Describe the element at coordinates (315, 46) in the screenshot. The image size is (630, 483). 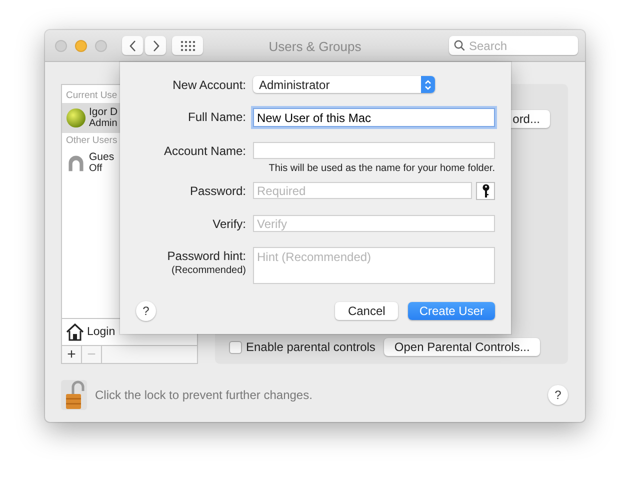
I see `window-title: Users & Groups` at that location.